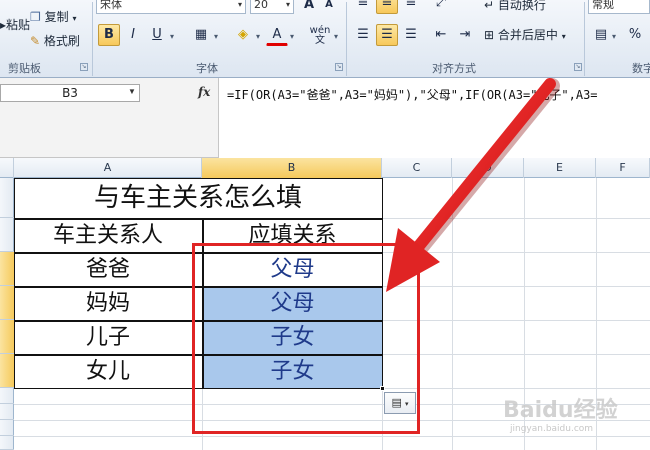 This screenshot has width=650, height=450. What do you see at coordinates (7, 168) in the screenshot?
I see `select-all-corner` at bounding box center [7, 168].